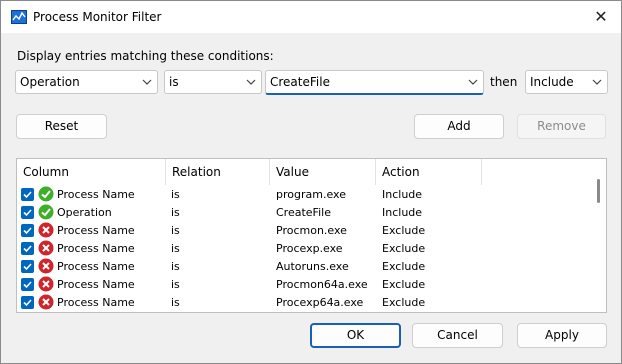 The height and width of the screenshot is (364, 622). What do you see at coordinates (504, 82) in the screenshot?
I see `then-label: then` at bounding box center [504, 82].